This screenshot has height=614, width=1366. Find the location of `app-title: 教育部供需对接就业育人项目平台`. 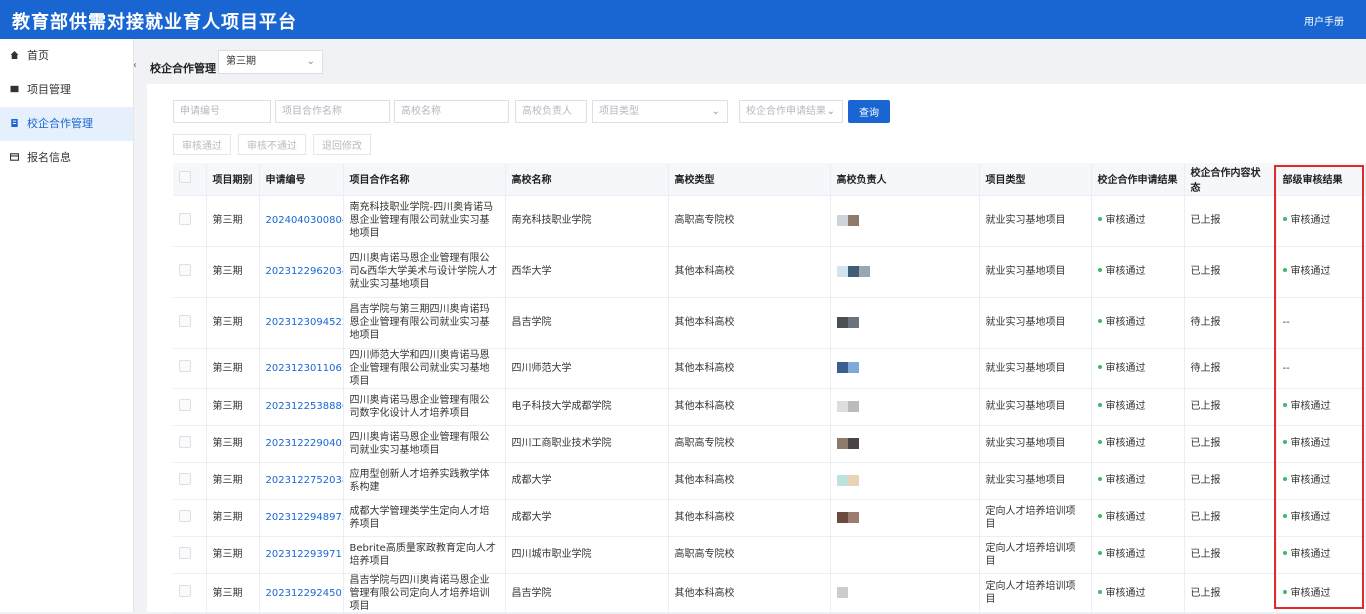

app-title: 教育部供需对接就业育人项目平台 is located at coordinates (154, 22).